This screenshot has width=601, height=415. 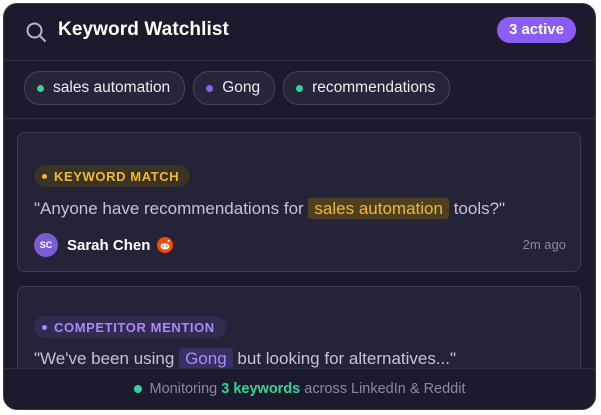 What do you see at coordinates (183, 389) in the screenshot?
I see `footer-prefix: Monitoring` at bounding box center [183, 389].